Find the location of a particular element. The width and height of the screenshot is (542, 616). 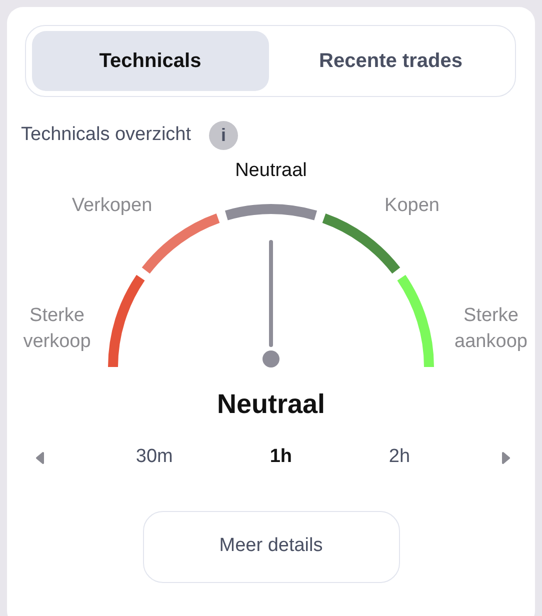

previous-icon is located at coordinates (40, 457).